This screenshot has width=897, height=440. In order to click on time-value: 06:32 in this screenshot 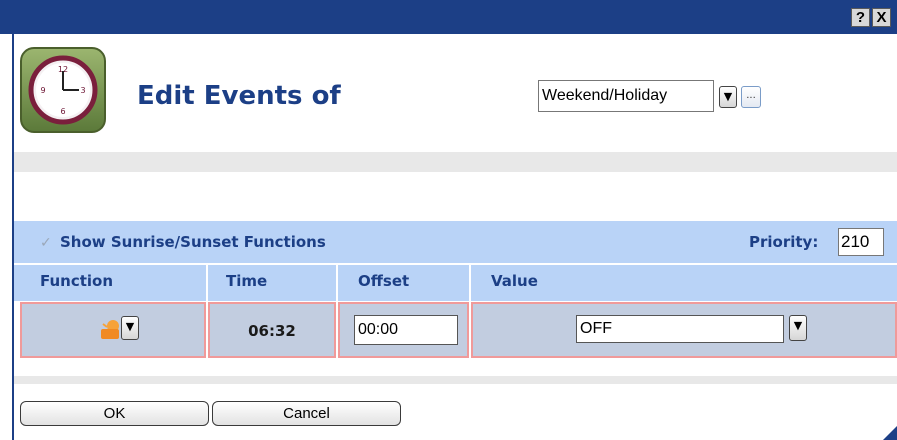, I will do `click(272, 331)`.